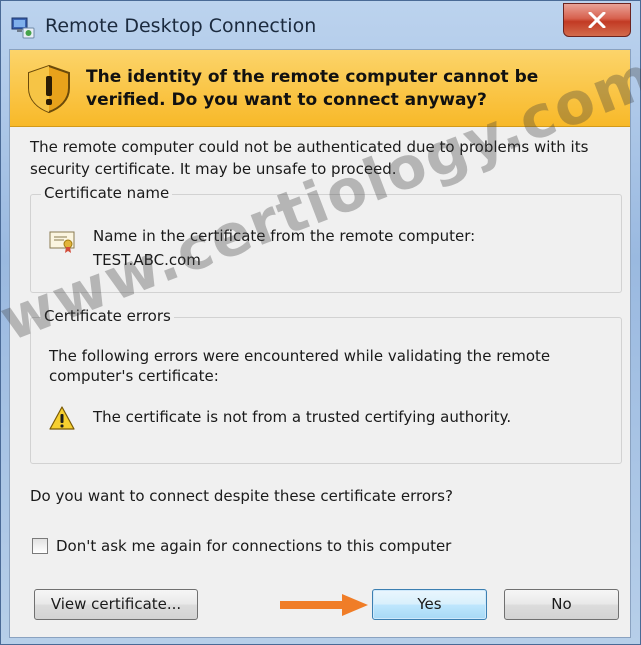 The width and height of the screenshot is (641, 645). Describe the element at coordinates (320, 25) in the screenshot. I see `title-bar: Remote Desktop Connection` at that location.